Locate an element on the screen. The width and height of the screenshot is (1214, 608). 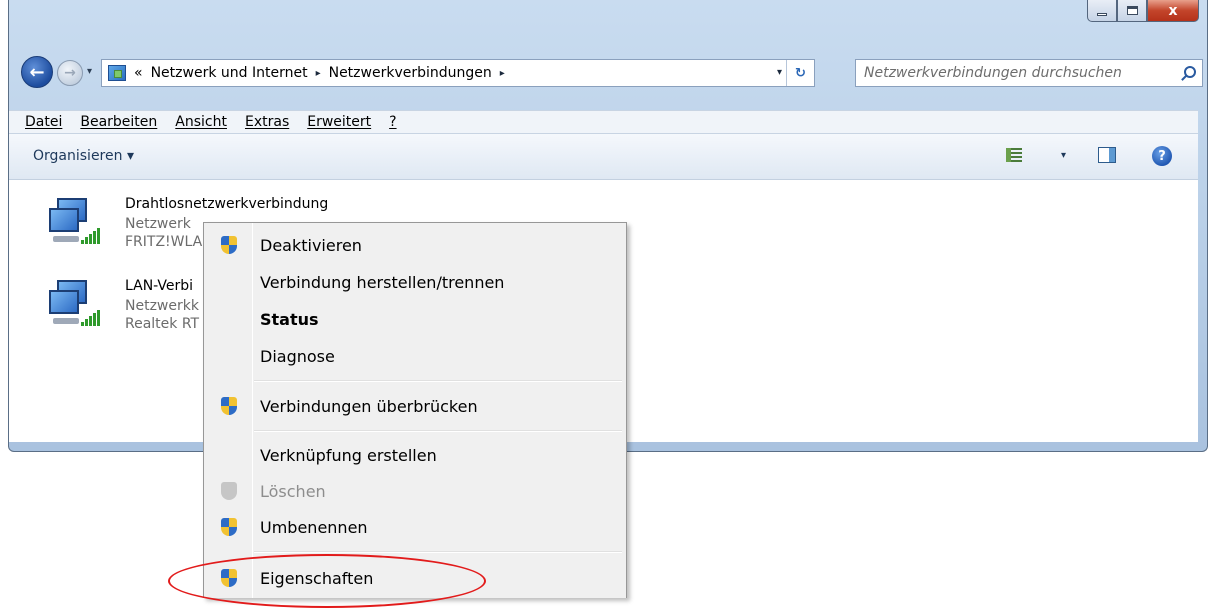
menu-ansicht: Ansicht is located at coordinates (201, 122).